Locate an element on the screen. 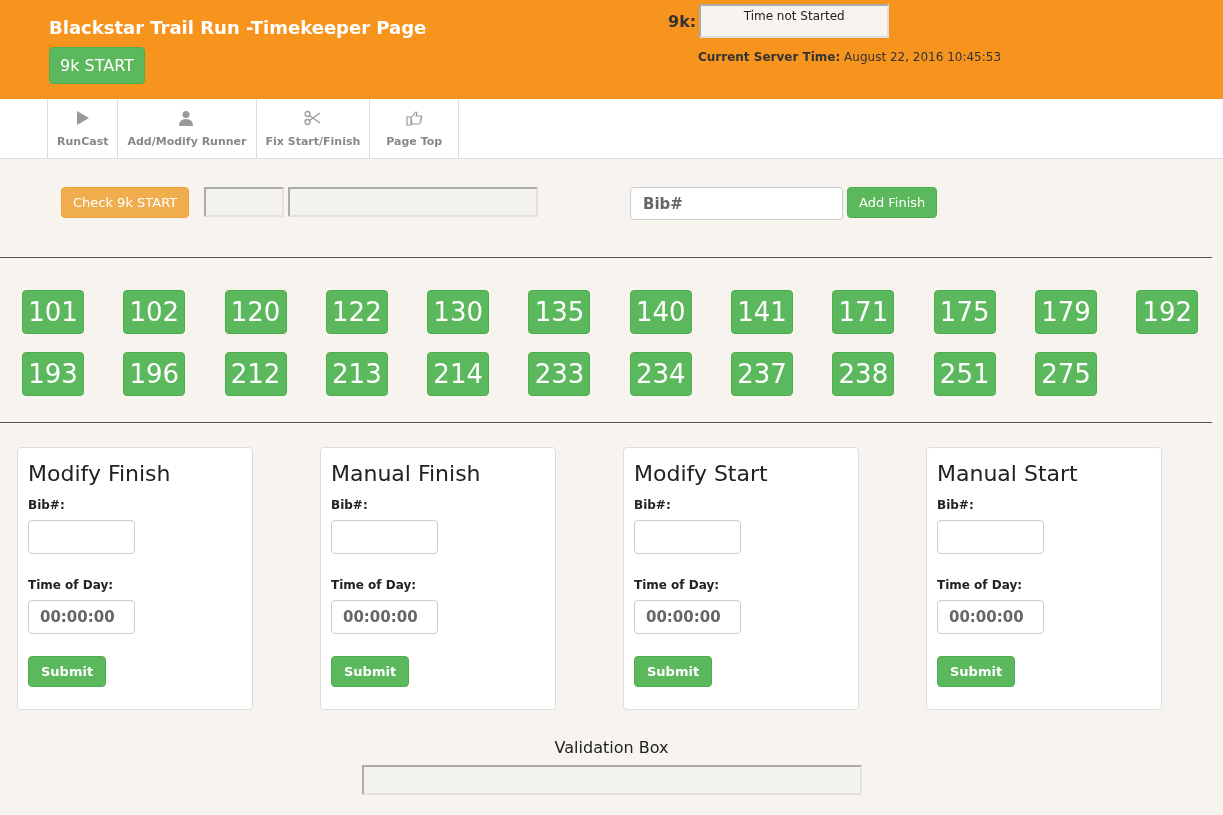  bib-button: 238 is located at coordinates (863, 373).